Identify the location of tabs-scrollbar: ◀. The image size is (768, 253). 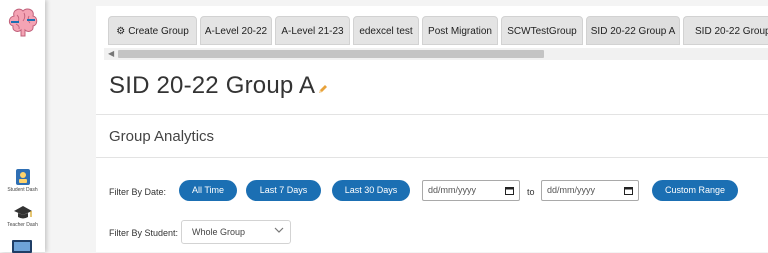
(436, 54).